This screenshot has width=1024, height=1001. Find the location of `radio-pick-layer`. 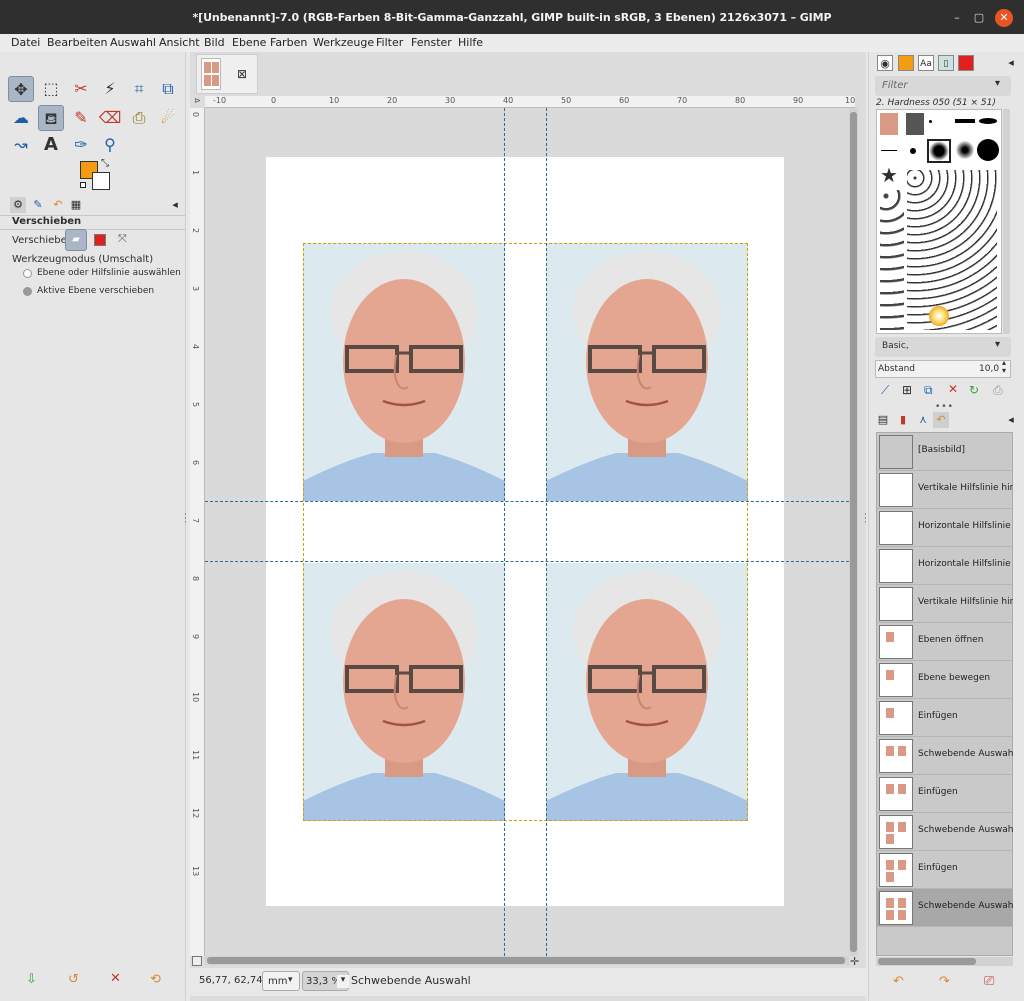

radio-pick-layer is located at coordinates (27, 273).